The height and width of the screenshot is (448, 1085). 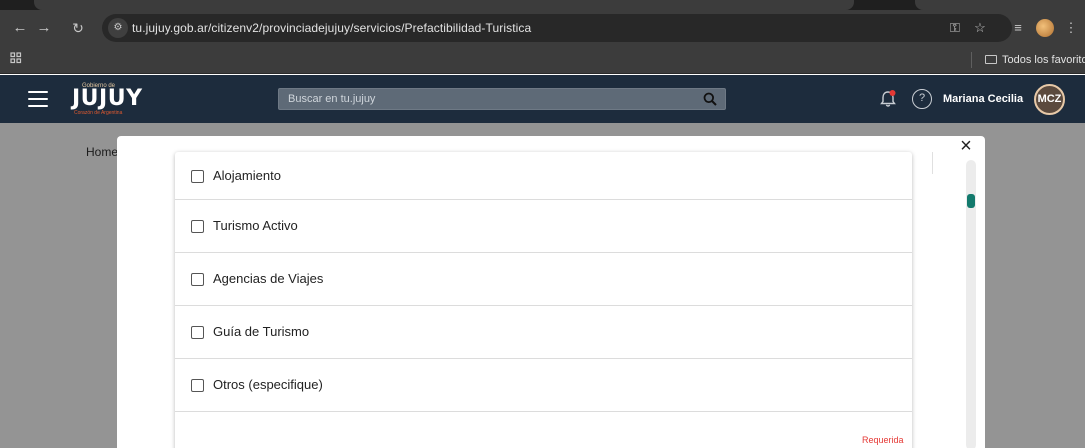 What do you see at coordinates (1071, 28) in the screenshot?
I see `kebab-menu-icon: ⋮` at bounding box center [1071, 28].